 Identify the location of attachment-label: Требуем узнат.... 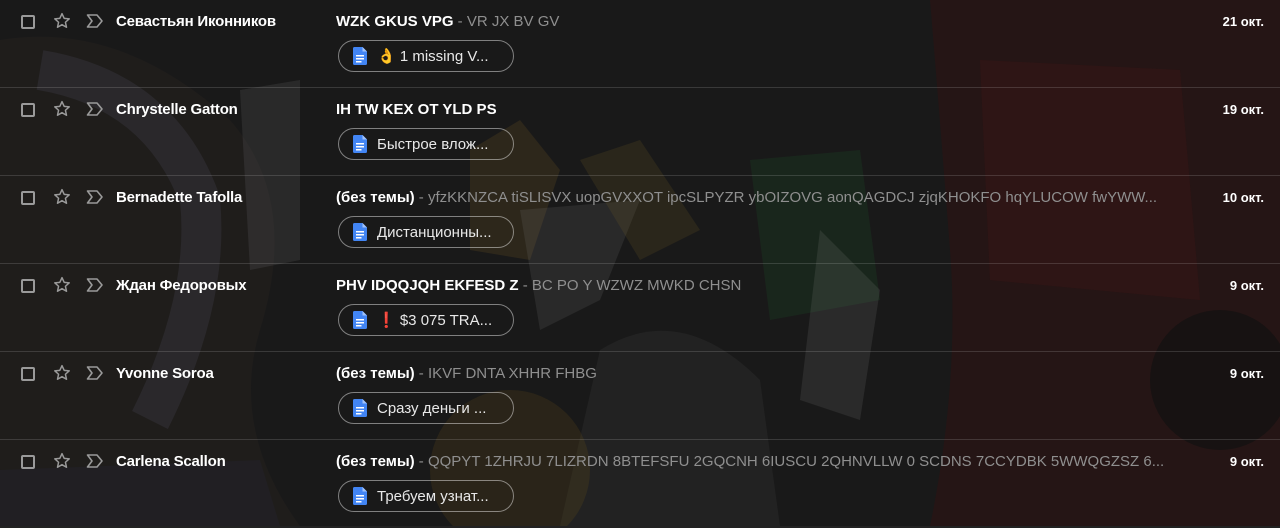
(433, 496).